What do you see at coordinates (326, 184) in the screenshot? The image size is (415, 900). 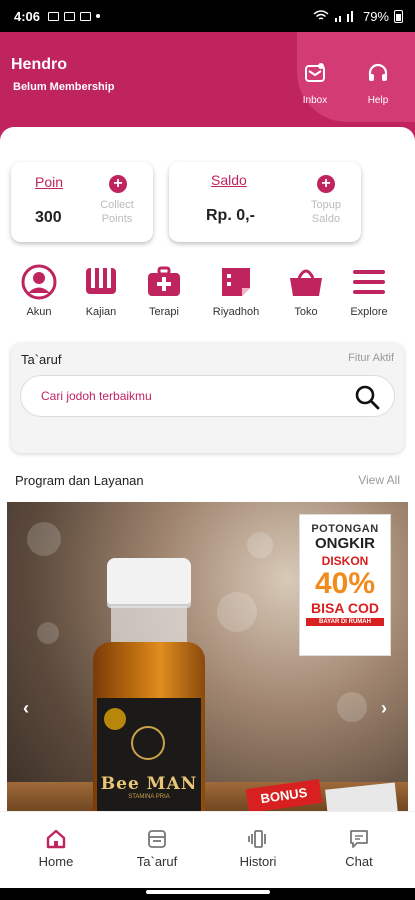 I see `topup-saldo-plus-icon: +` at bounding box center [326, 184].